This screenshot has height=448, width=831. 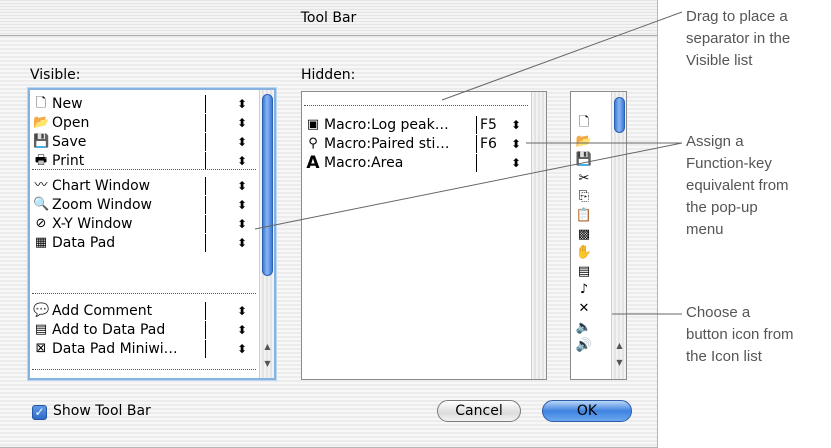 I want to click on callout-line: the pop-up, so click(x=722, y=207).